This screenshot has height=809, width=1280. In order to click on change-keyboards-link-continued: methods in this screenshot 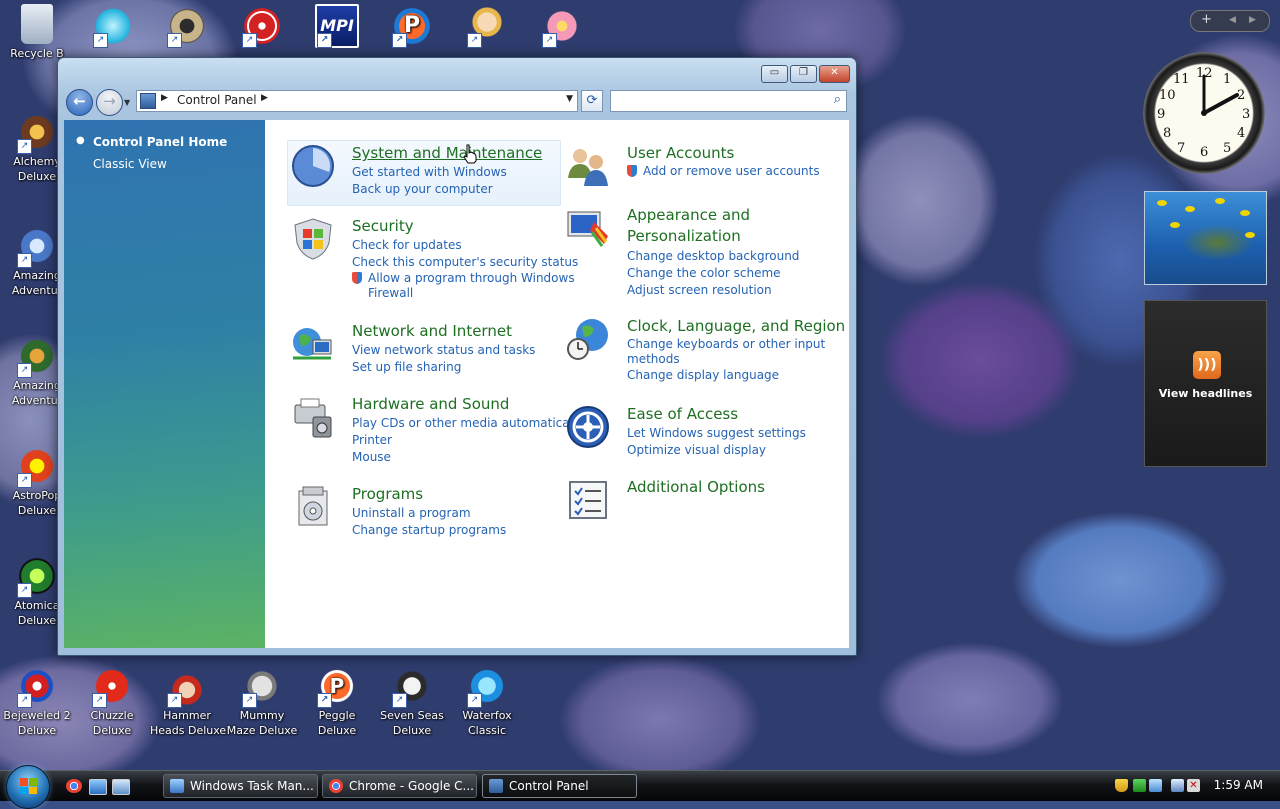, I will do `click(726, 359)`.